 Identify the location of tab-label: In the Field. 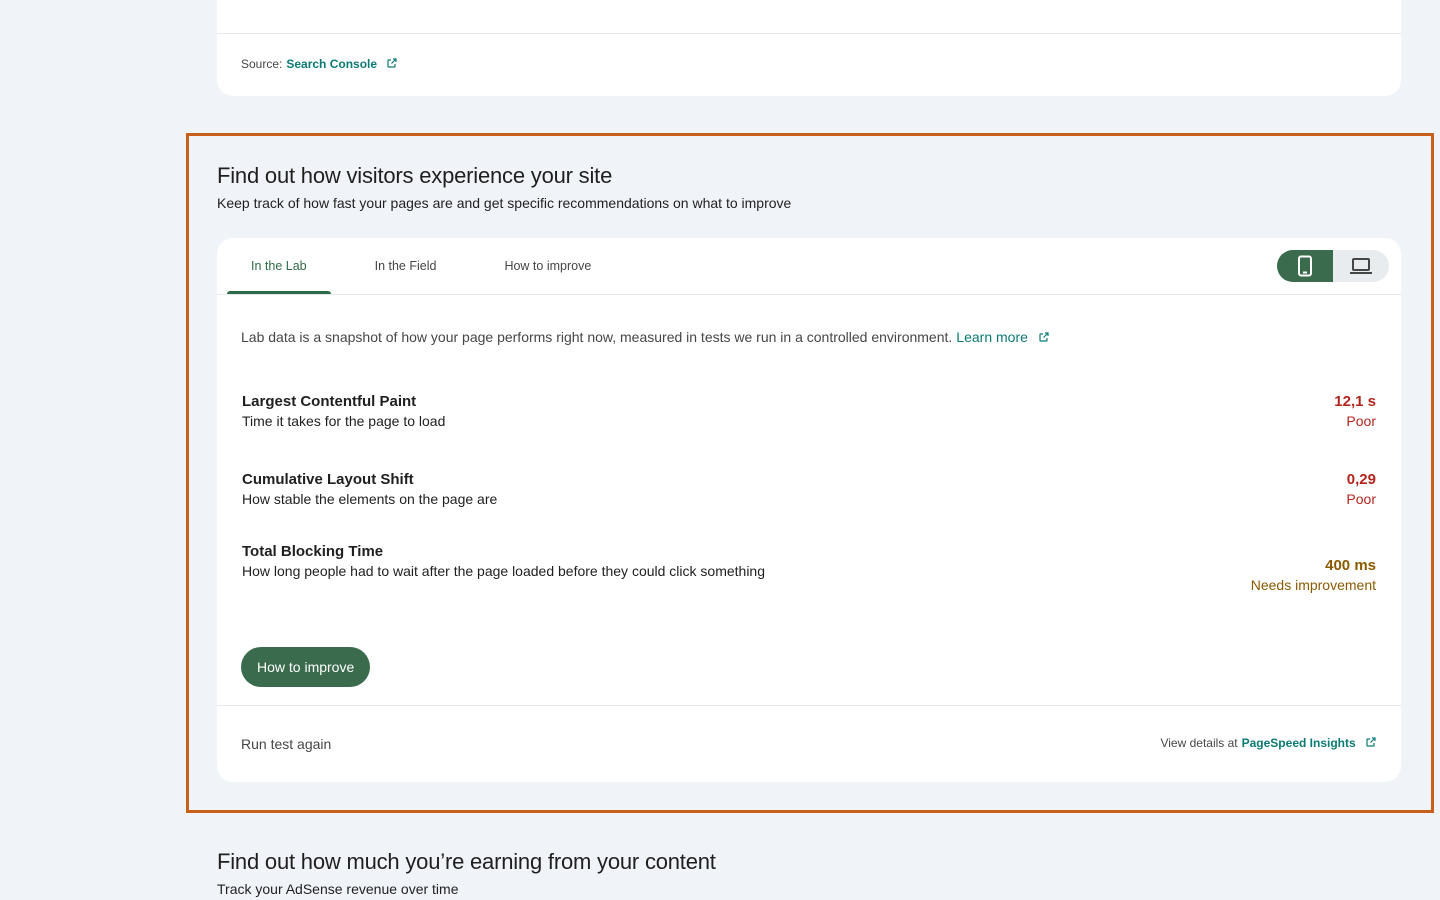
(405, 266).